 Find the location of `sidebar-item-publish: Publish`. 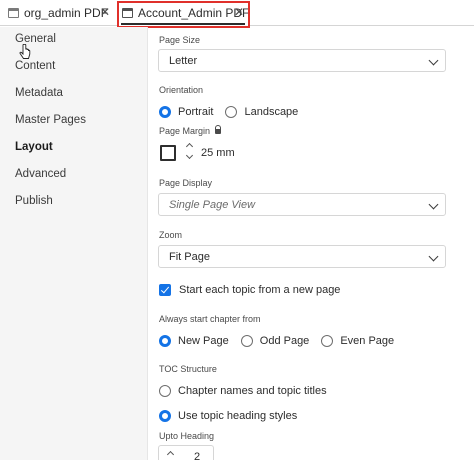

sidebar-item-publish: Publish is located at coordinates (34, 201).